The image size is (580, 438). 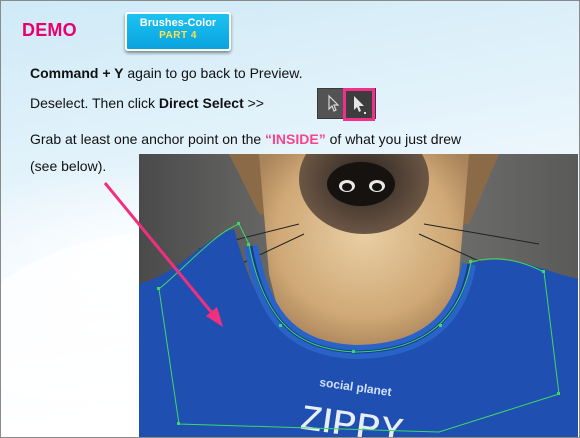 What do you see at coordinates (163, 254) in the screenshot?
I see `pointer-arrow` at bounding box center [163, 254].